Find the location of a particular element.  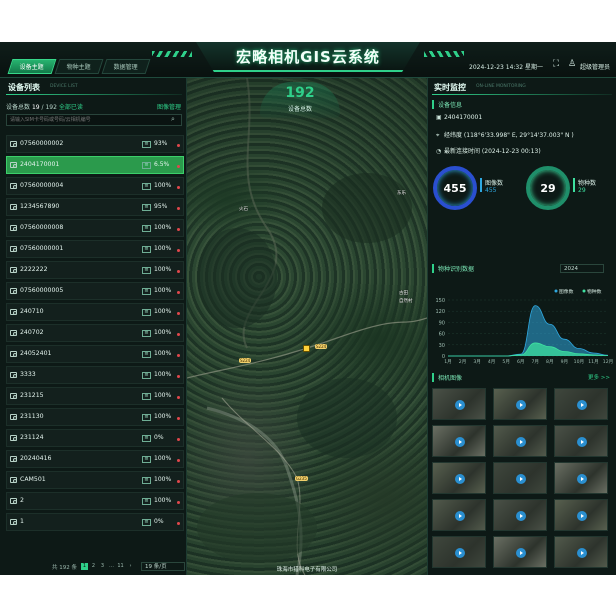

page-3: 3 is located at coordinates (102, 566).